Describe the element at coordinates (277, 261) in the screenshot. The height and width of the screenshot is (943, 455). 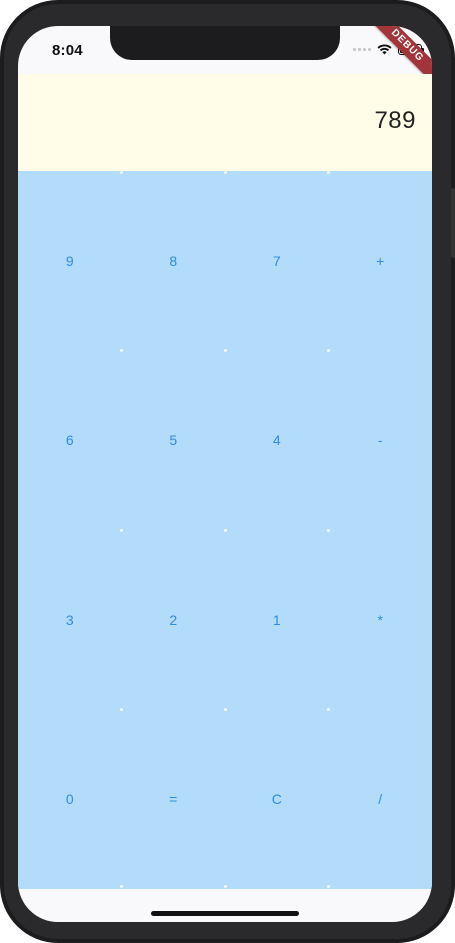
I see `key-7: 7` at that location.